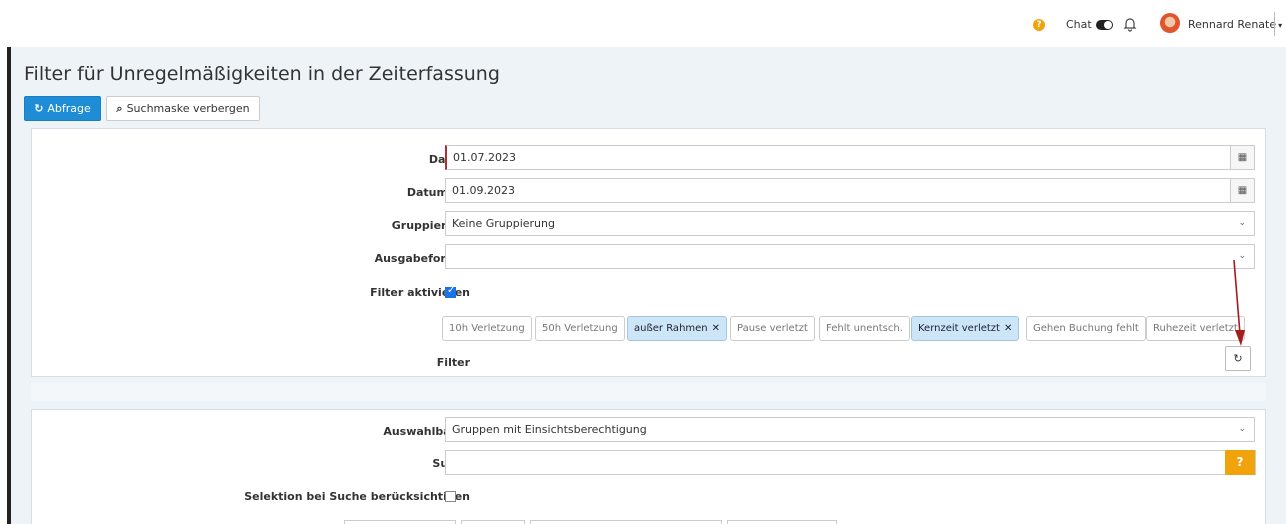  I want to click on chip-label: Gehen Buchung fehlt, so click(1086, 328).